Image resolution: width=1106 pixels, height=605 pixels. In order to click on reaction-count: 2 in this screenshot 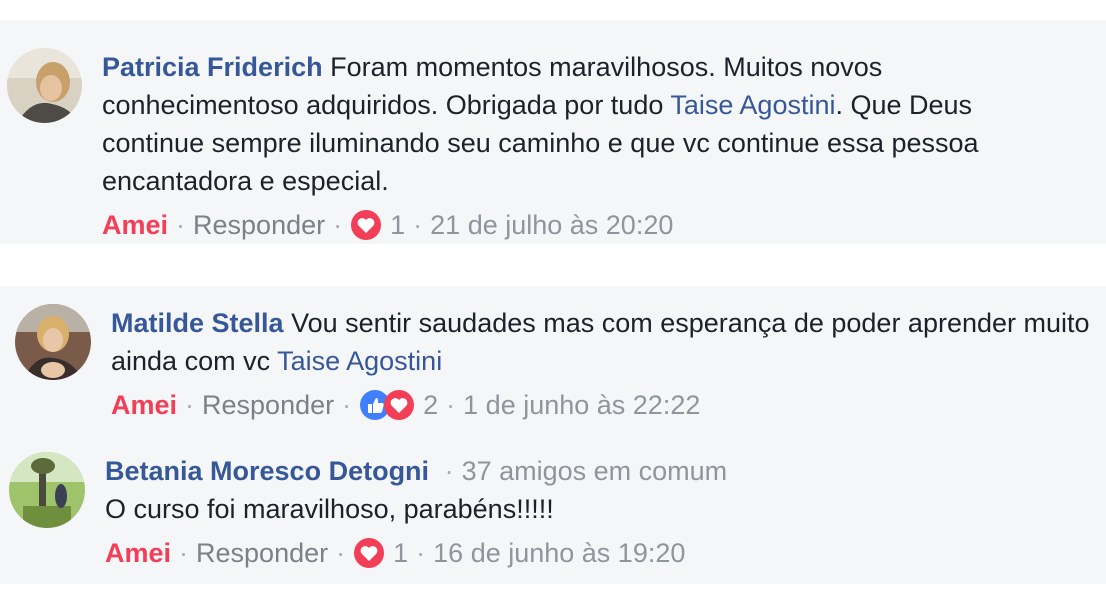, I will do `click(430, 405)`.